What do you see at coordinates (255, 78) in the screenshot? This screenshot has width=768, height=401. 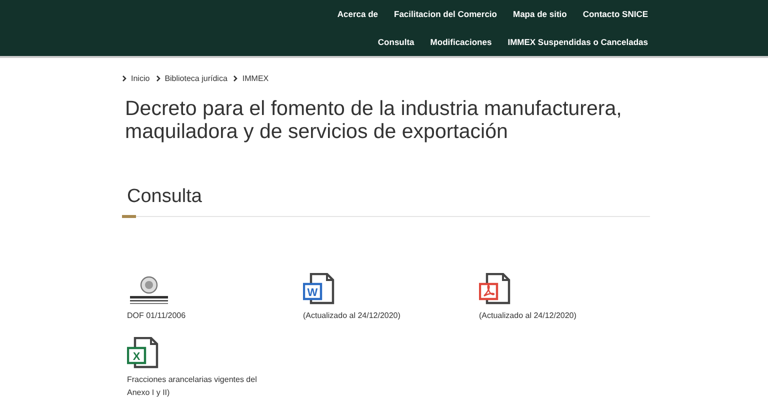 I see `breadcrumb-link: IMMEX` at bounding box center [255, 78].